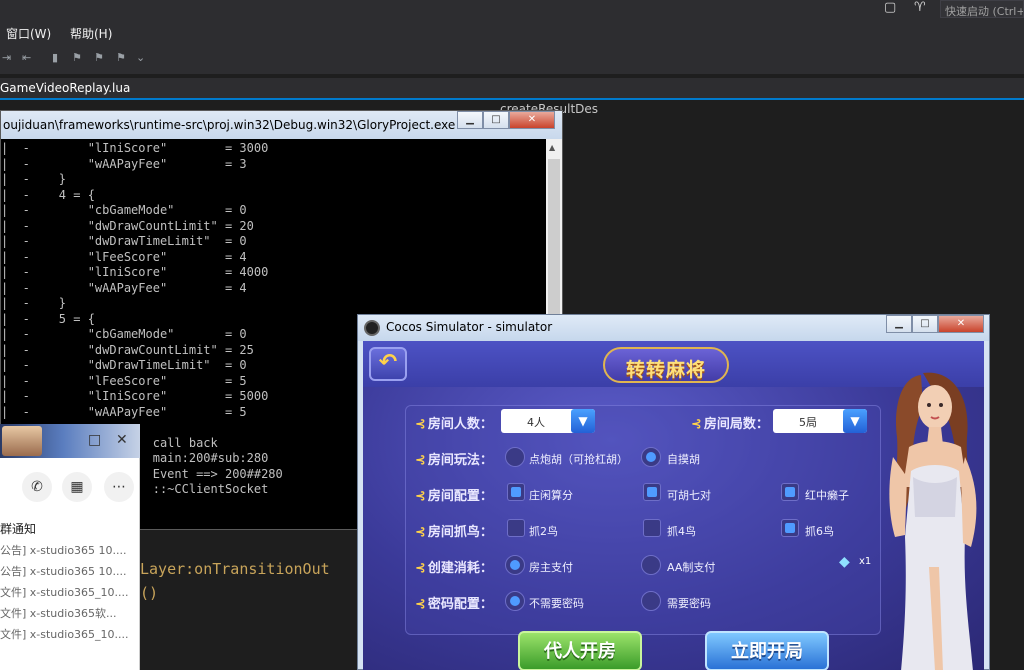  What do you see at coordinates (124, 257) in the screenshot?
I see `console-line: | - "lFeeScore" = 4` at bounding box center [124, 257].